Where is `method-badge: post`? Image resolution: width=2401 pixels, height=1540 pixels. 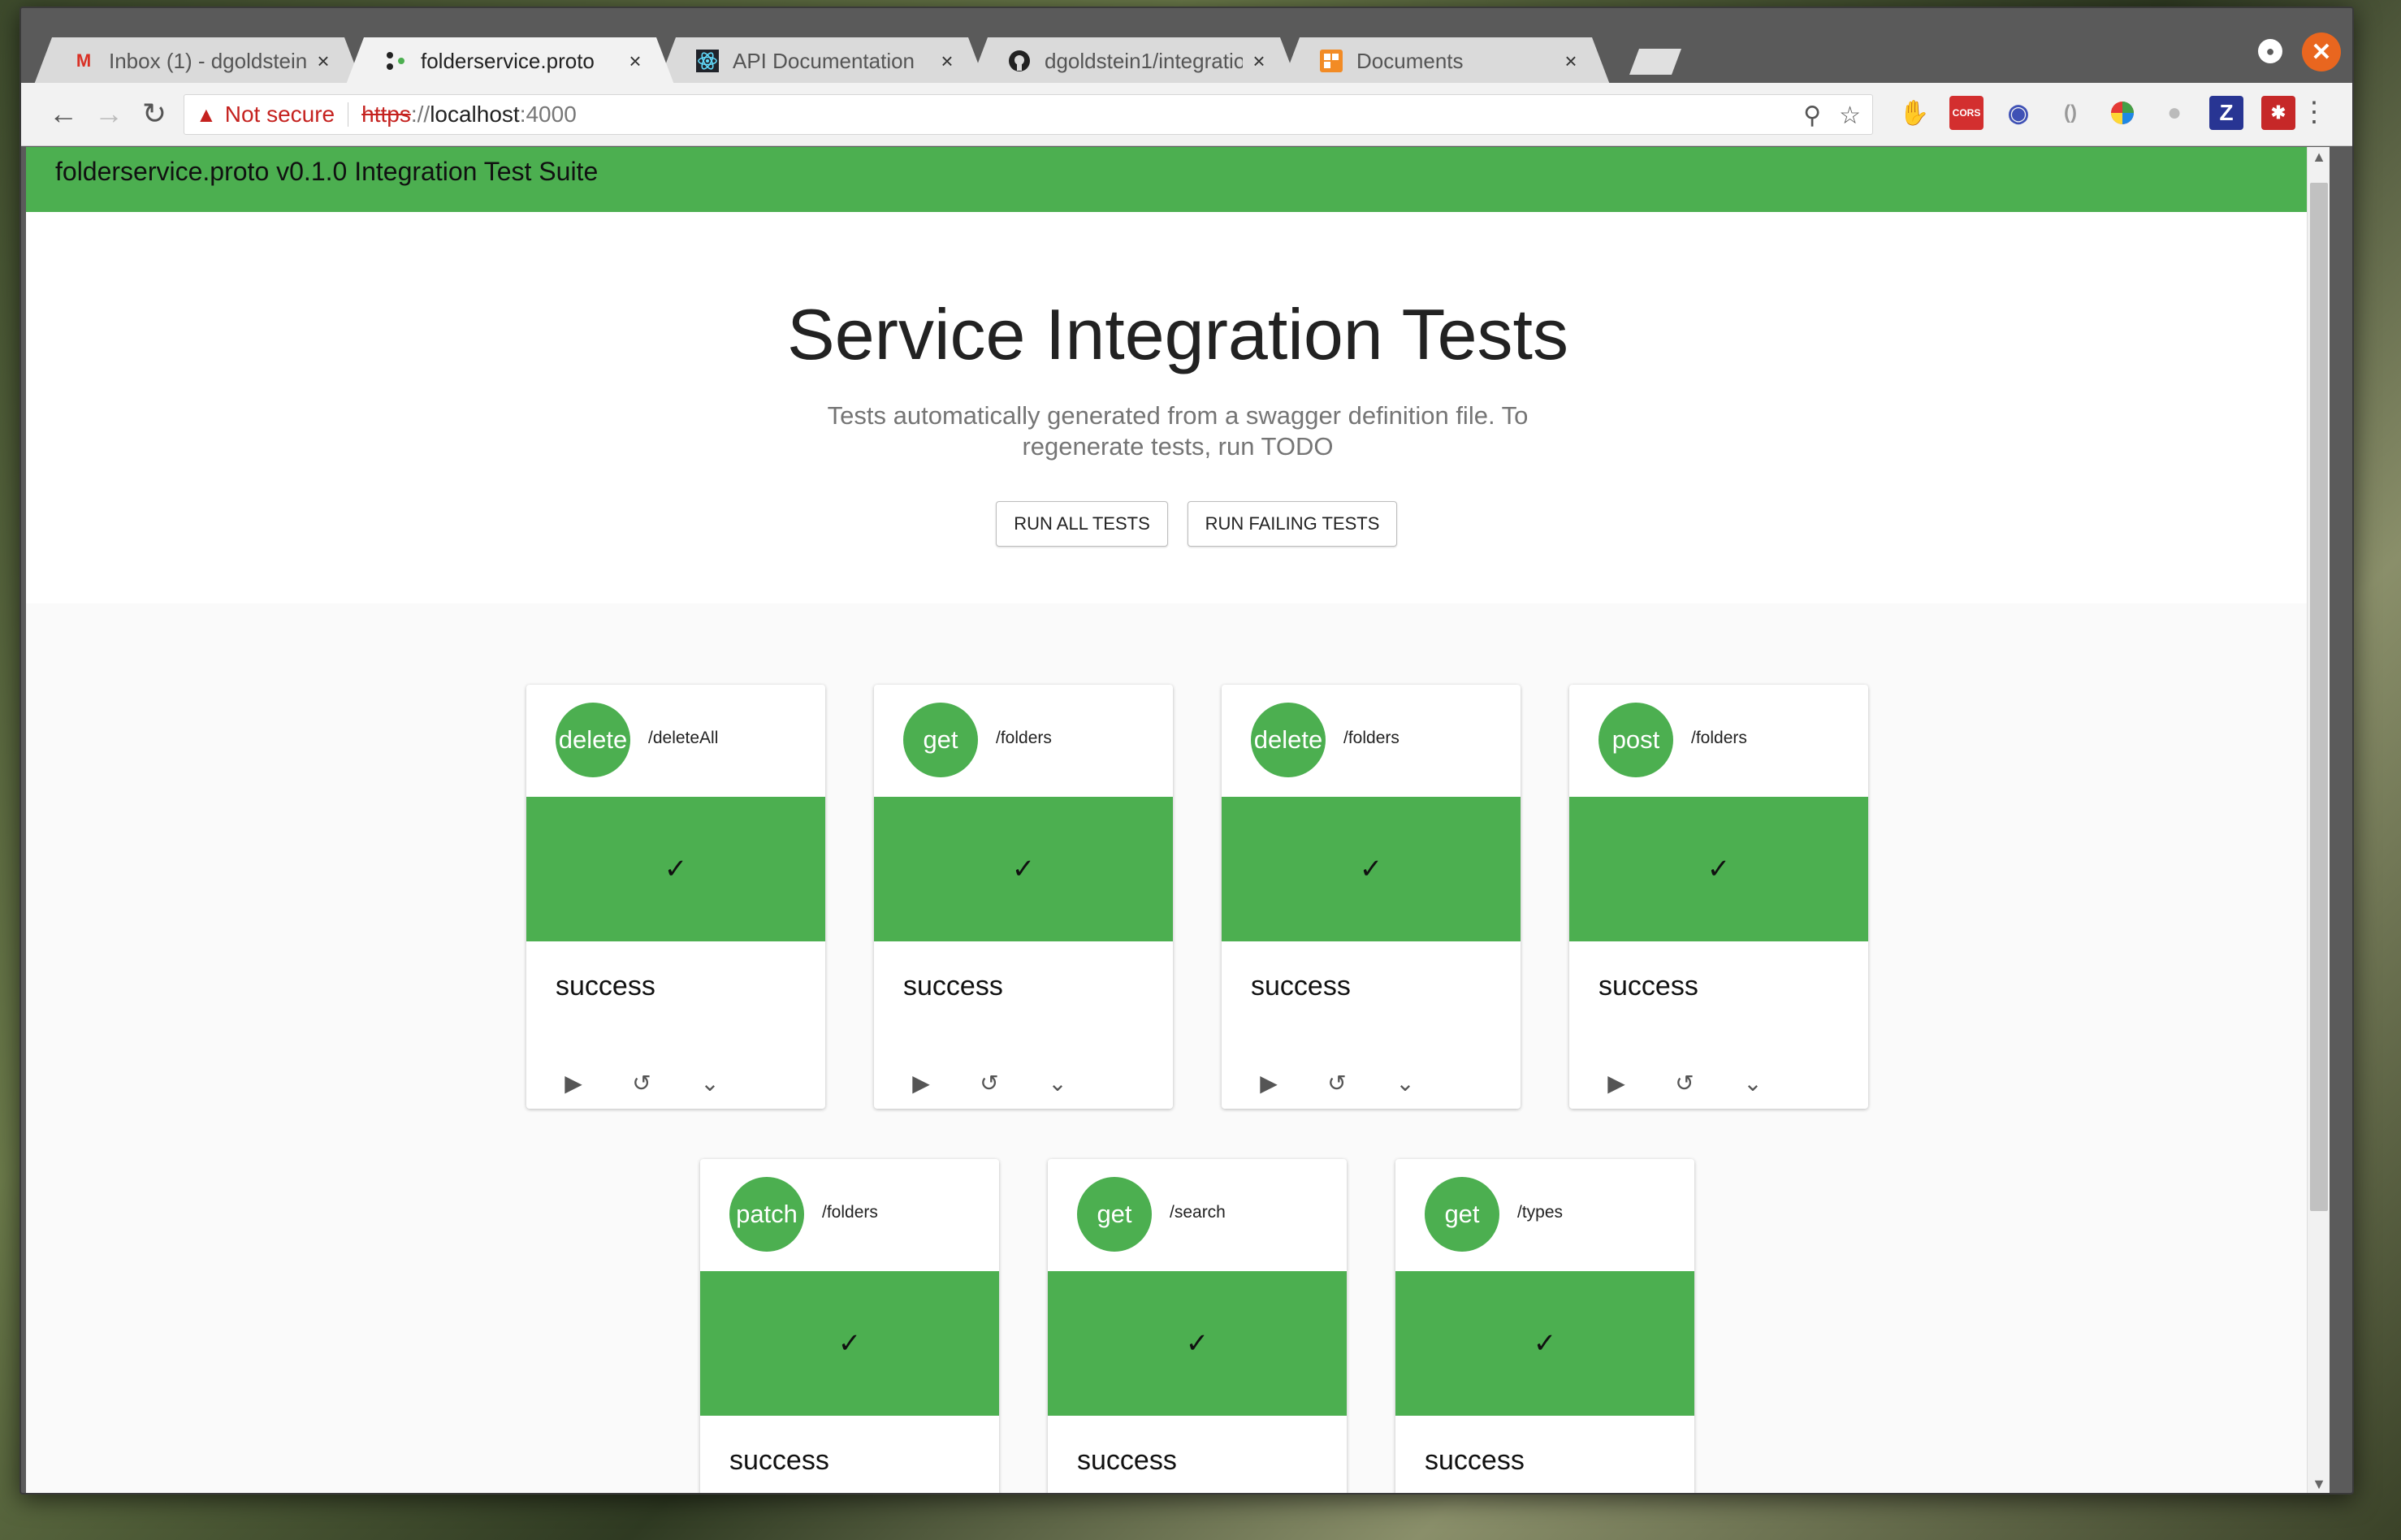 method-badge: post is located at coordinates (1636, 740).